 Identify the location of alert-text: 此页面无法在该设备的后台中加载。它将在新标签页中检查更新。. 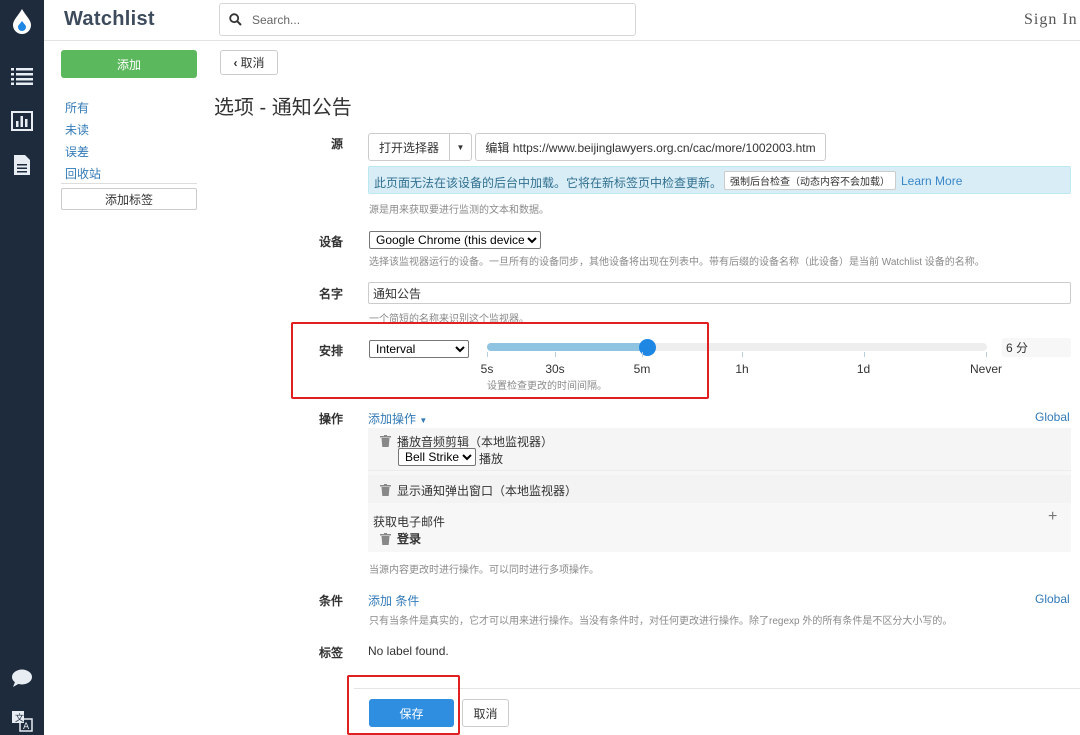
(548, 183).